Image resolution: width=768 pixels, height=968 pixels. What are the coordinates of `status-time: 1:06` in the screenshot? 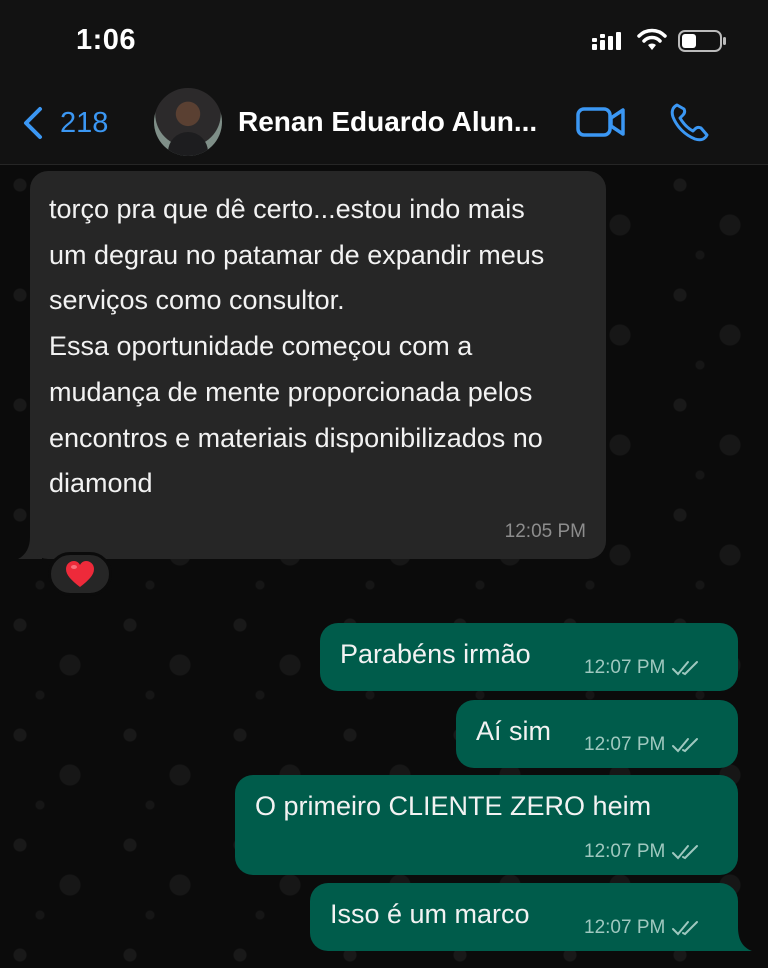 It's located at (106, 40).